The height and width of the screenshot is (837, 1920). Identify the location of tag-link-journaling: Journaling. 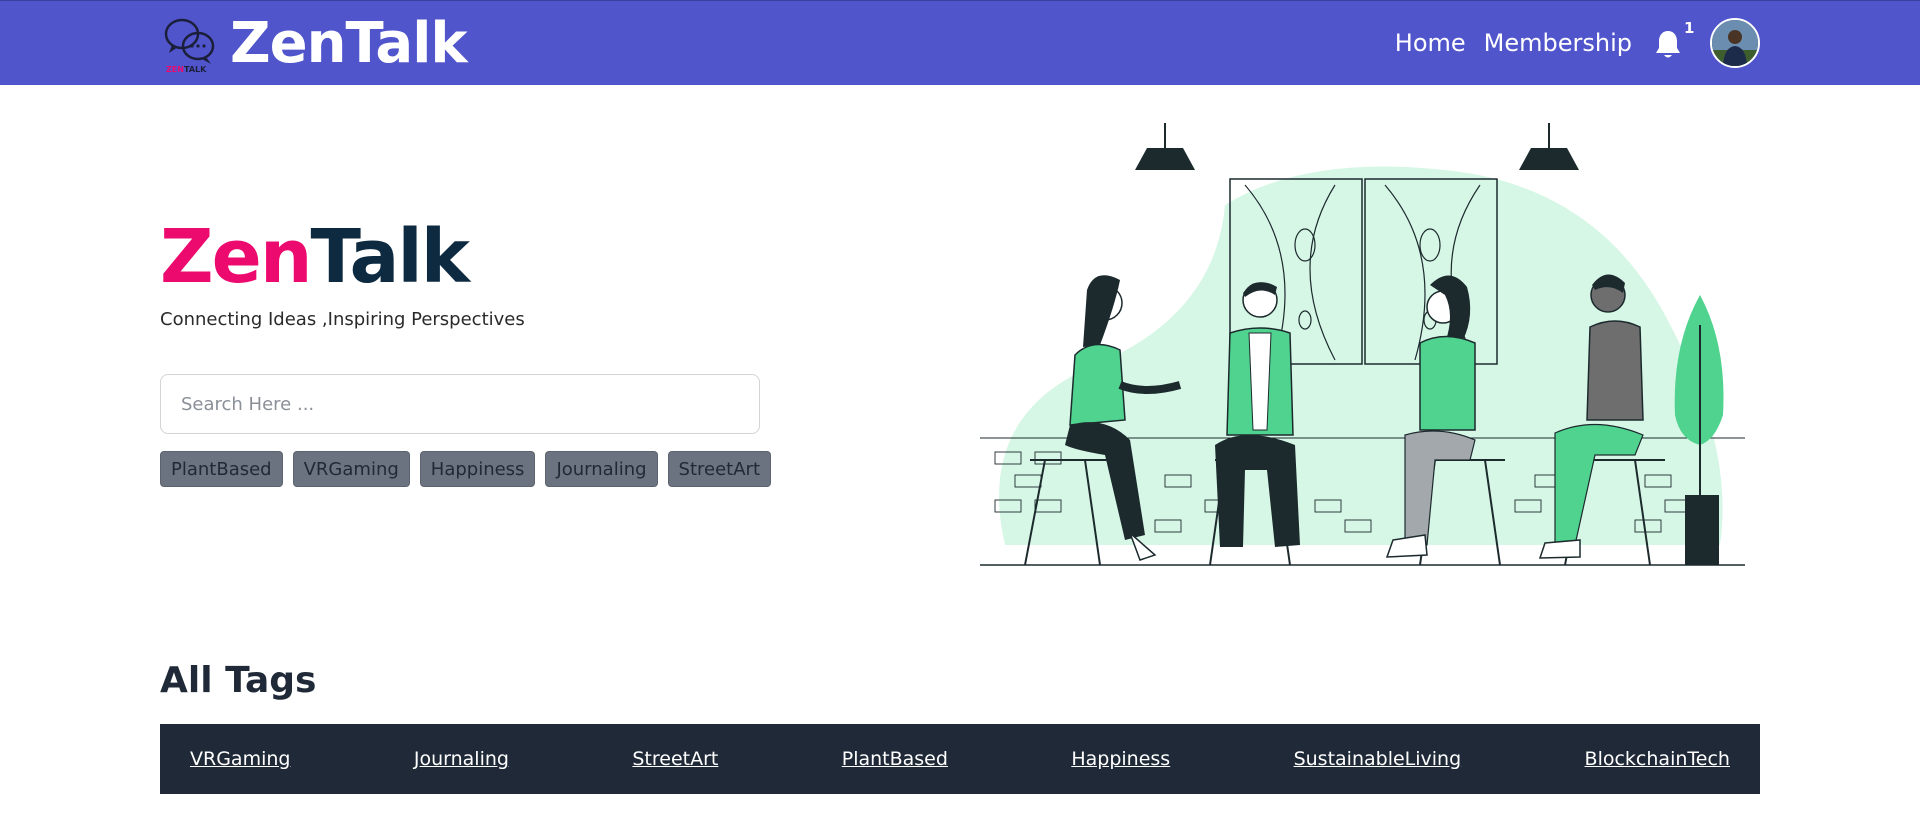
(461, 759).